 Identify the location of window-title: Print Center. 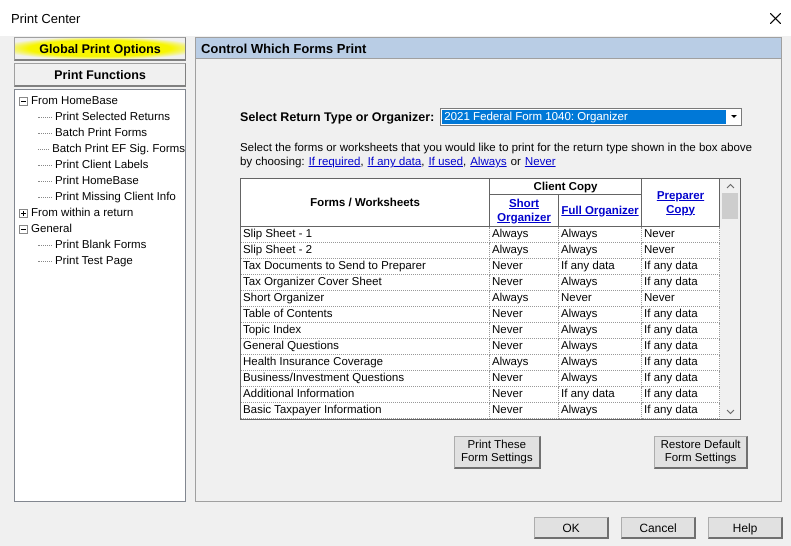
(45, 18).